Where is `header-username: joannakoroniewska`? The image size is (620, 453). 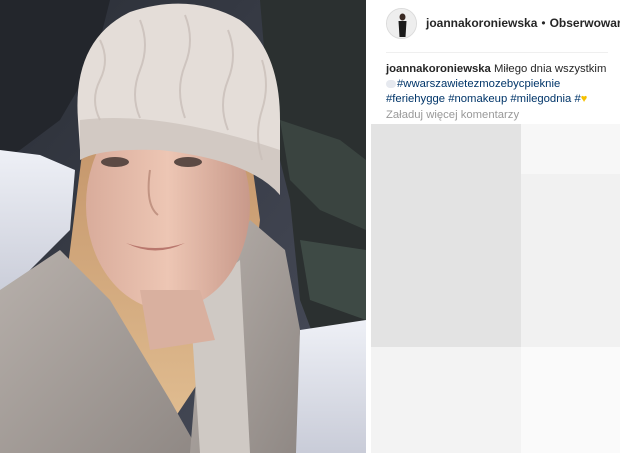 header-username: joannakoroniewska is located at coordinates (481, 23).